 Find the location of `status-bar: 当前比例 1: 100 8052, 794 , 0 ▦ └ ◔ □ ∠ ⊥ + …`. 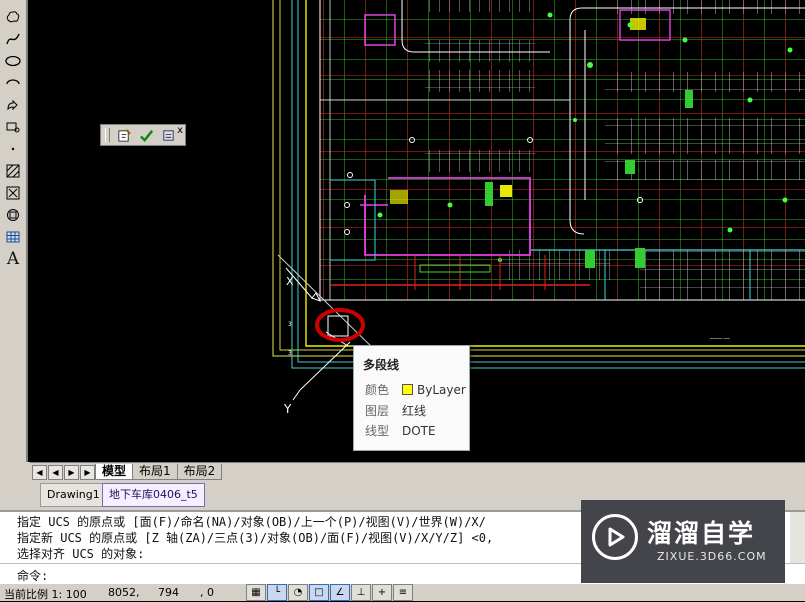

status-bar: 当前比例 1: 100 8052, 794 , 0 ▦ └ ◔ □ ∠ ⊥ + … is located at coordinates (402, 592).